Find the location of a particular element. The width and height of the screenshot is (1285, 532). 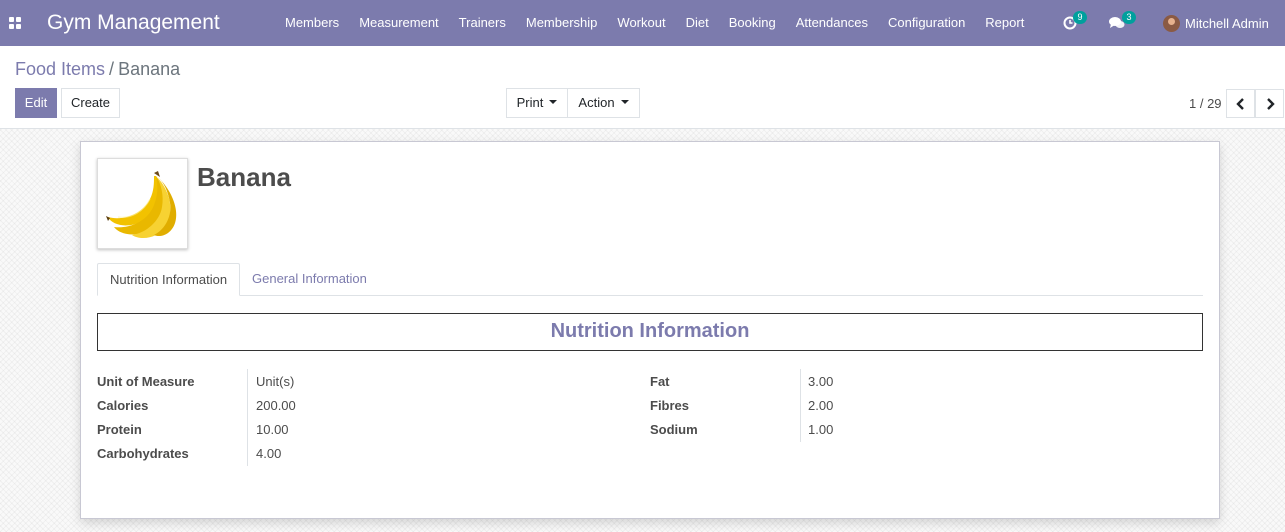

record-image is located at coordinates (142, 203).